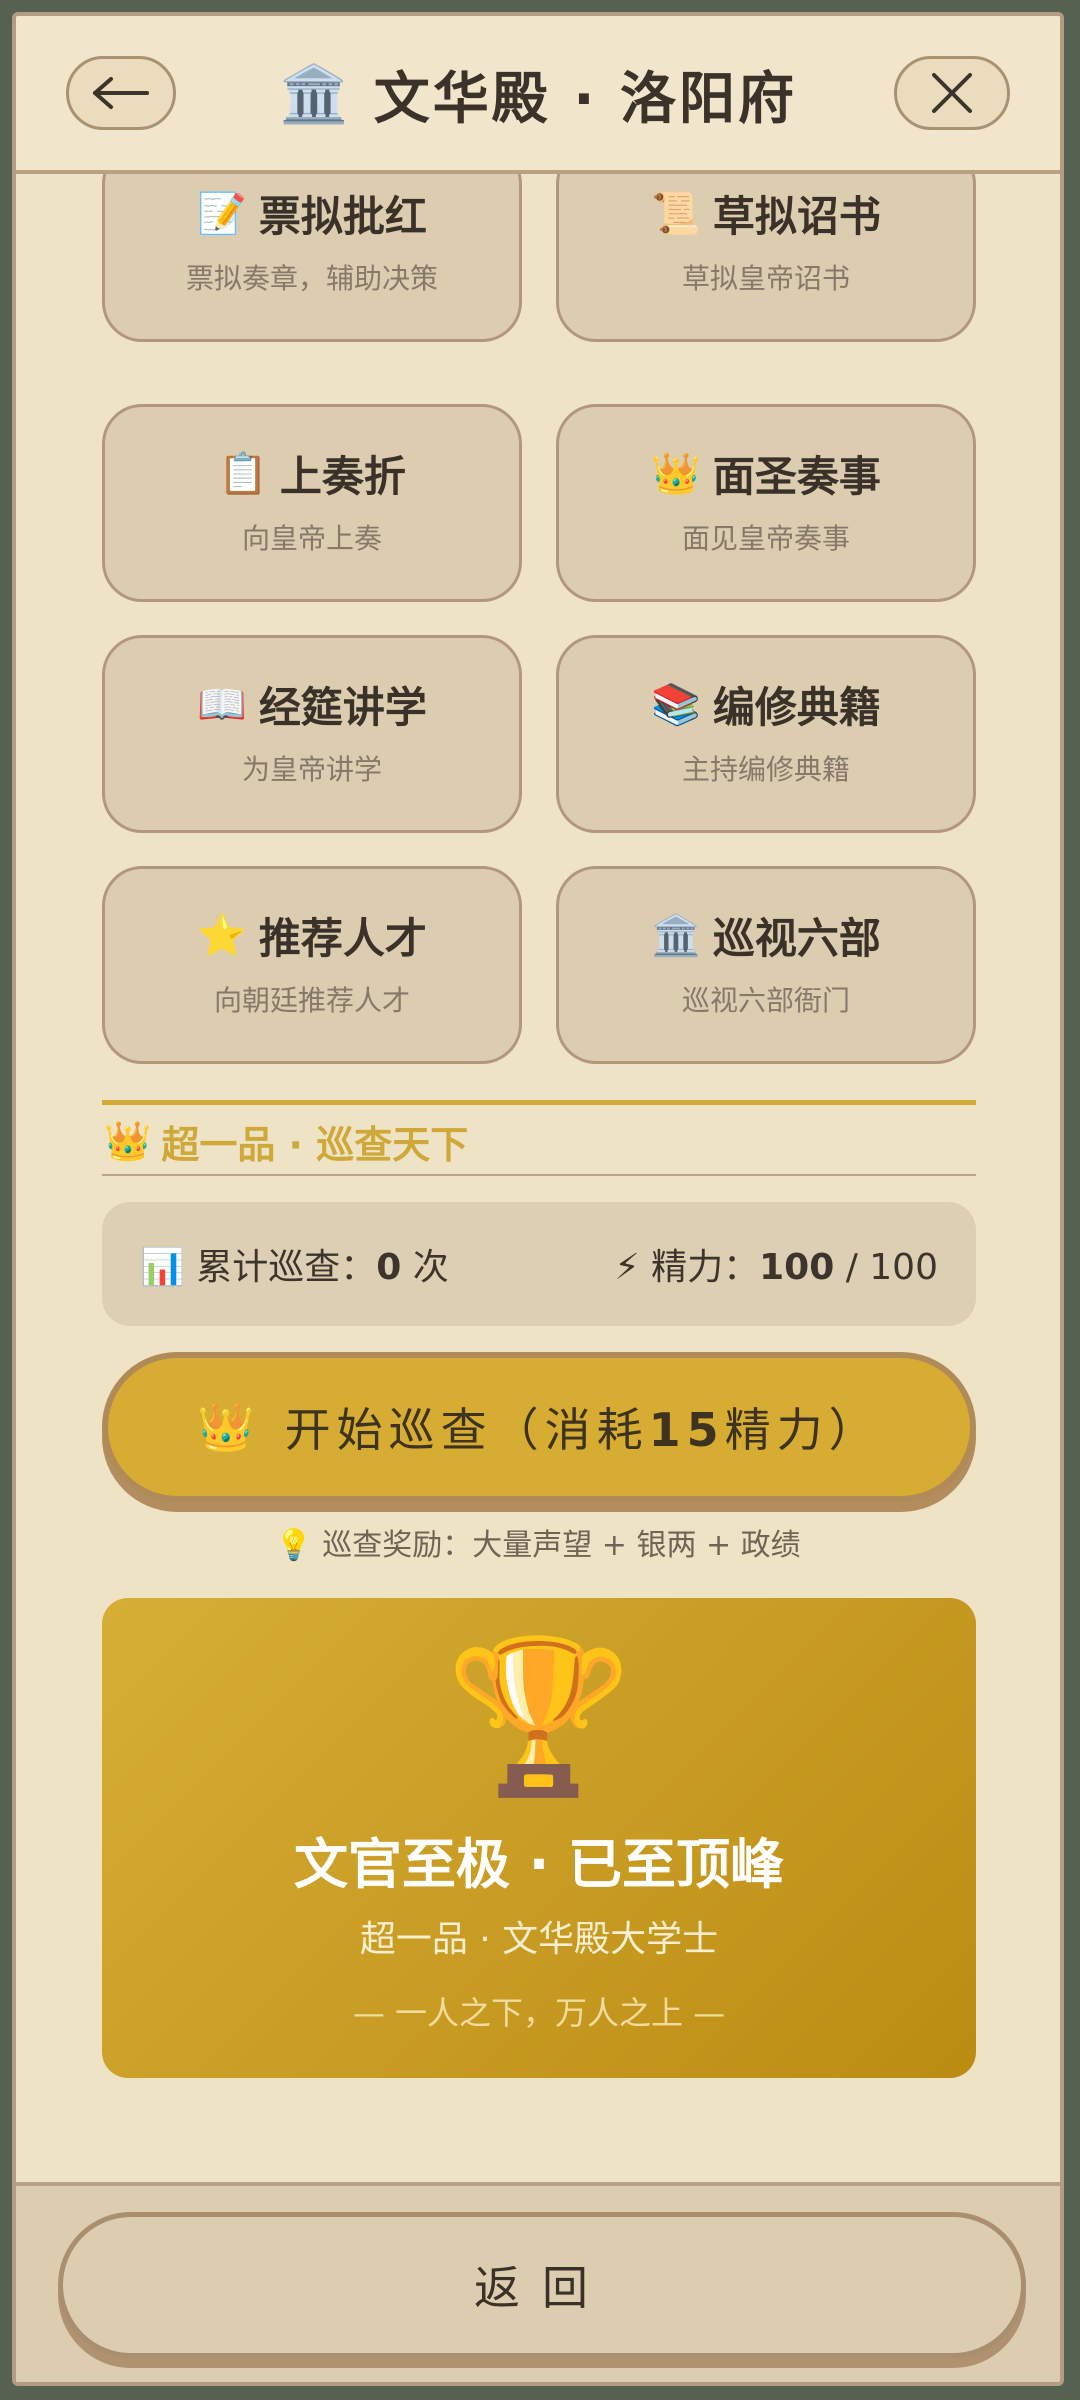 The image size is (1080, 2400). Describe the element at coordinates (312, 503) in the screenshot. I see `action-card-memorial: 📋 上奏折 向皇帝上奏` at that location.